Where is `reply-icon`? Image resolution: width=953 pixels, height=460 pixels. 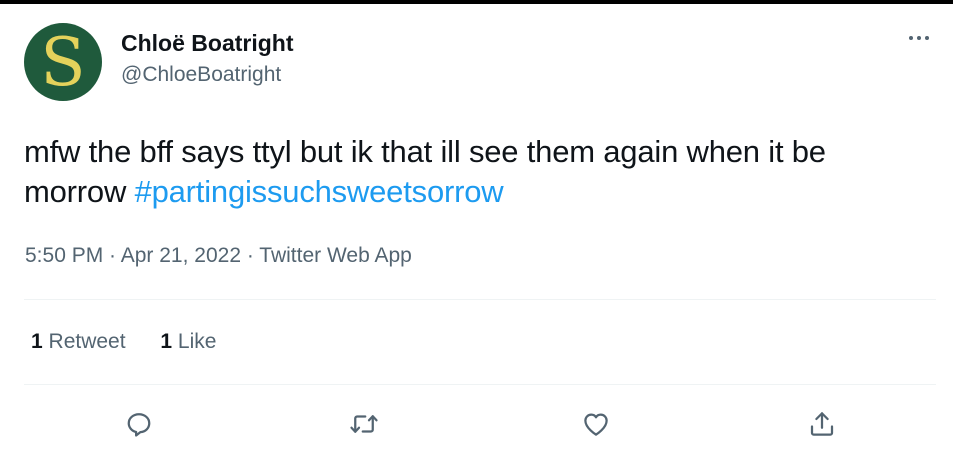
reply-icon is located at coordinates (139, 425).